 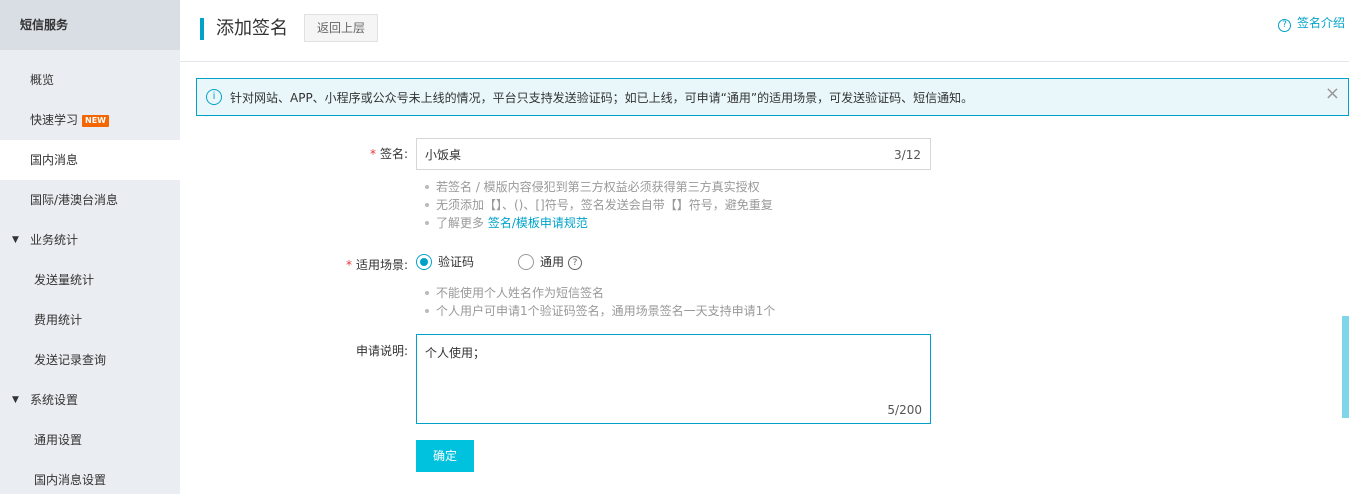 What do you see at coordinates (538, 223) in the screenshot?
I see `spec-link: 签名/模板申请规范` at bounding box center [538, 223].